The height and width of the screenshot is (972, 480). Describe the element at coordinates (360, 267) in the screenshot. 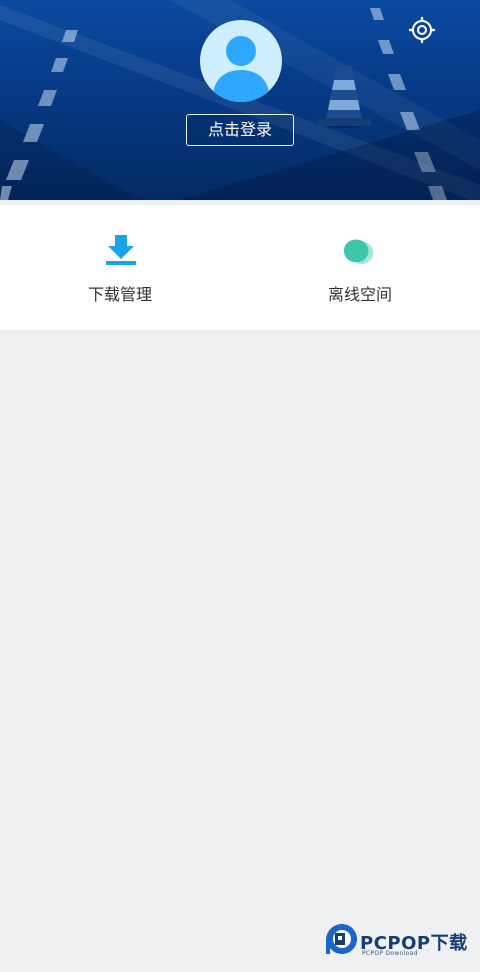

I see `menu-item-offline-space: 离线空间` at that location.